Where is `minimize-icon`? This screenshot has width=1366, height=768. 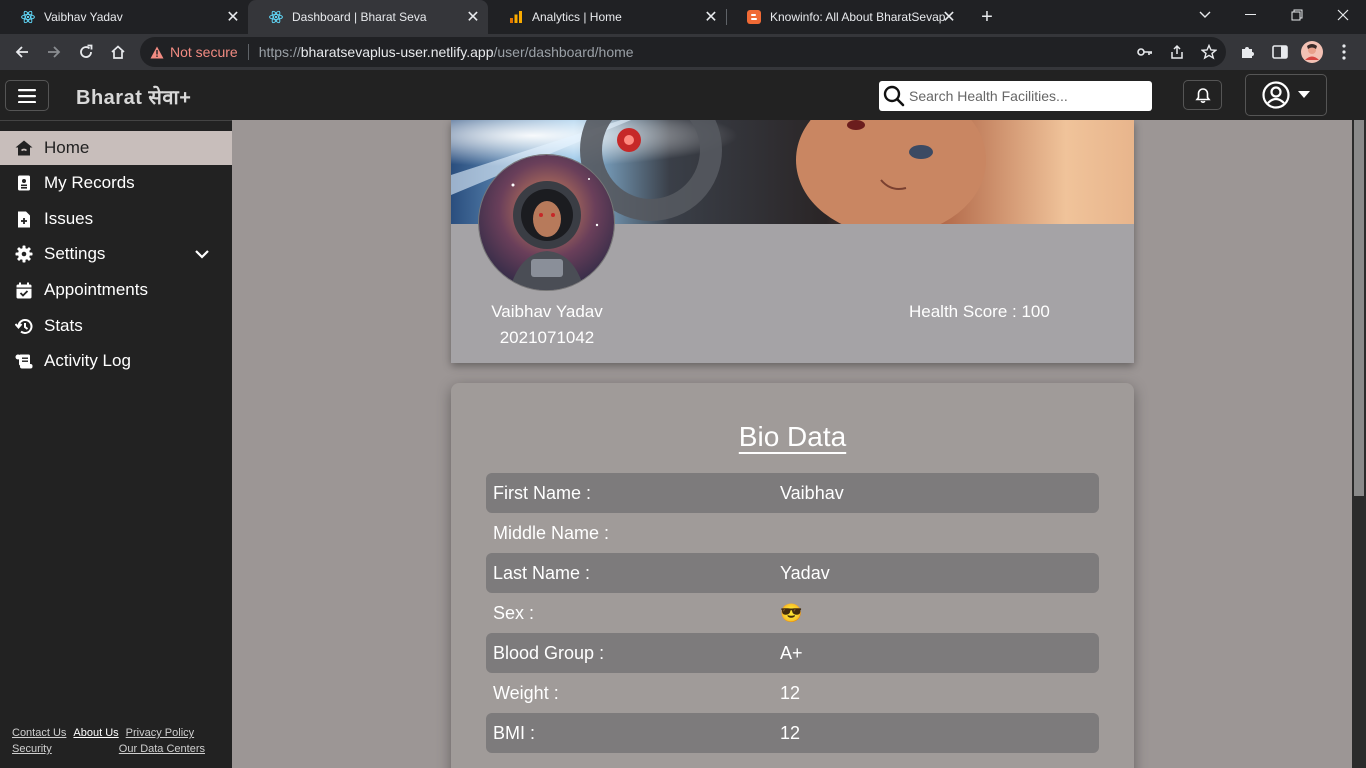 minimize-icon is located at coordinates (1251, 15).